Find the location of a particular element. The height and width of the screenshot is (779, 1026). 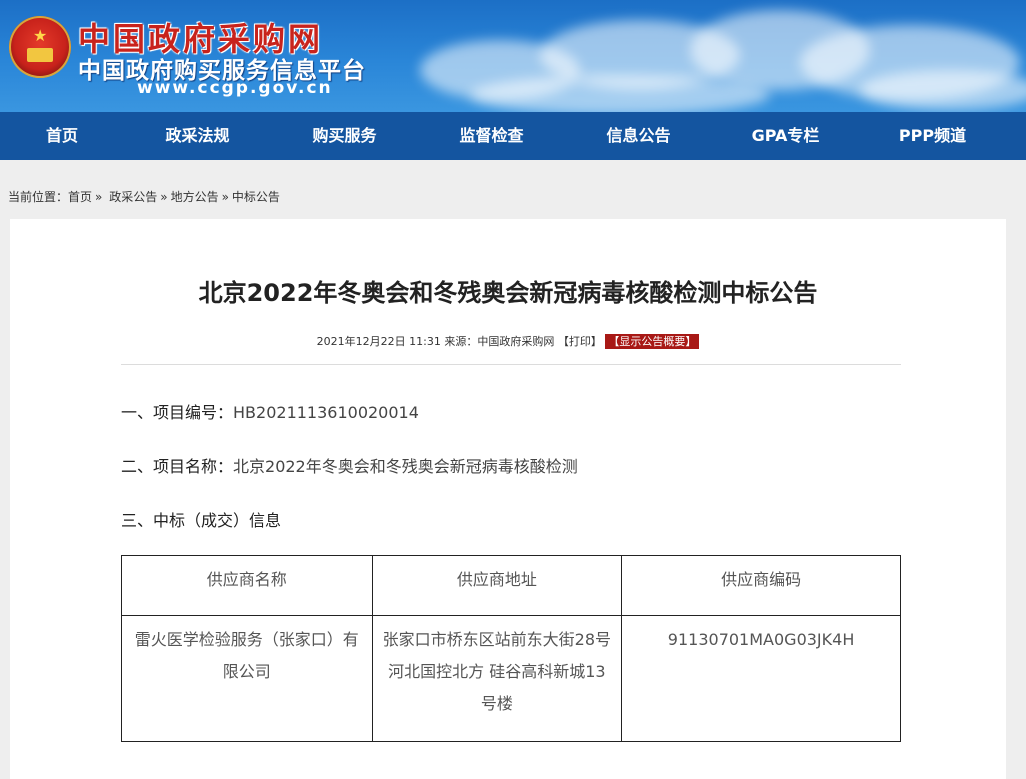

breadcrumb-home: 首页 is located at coordinates (80, 197).